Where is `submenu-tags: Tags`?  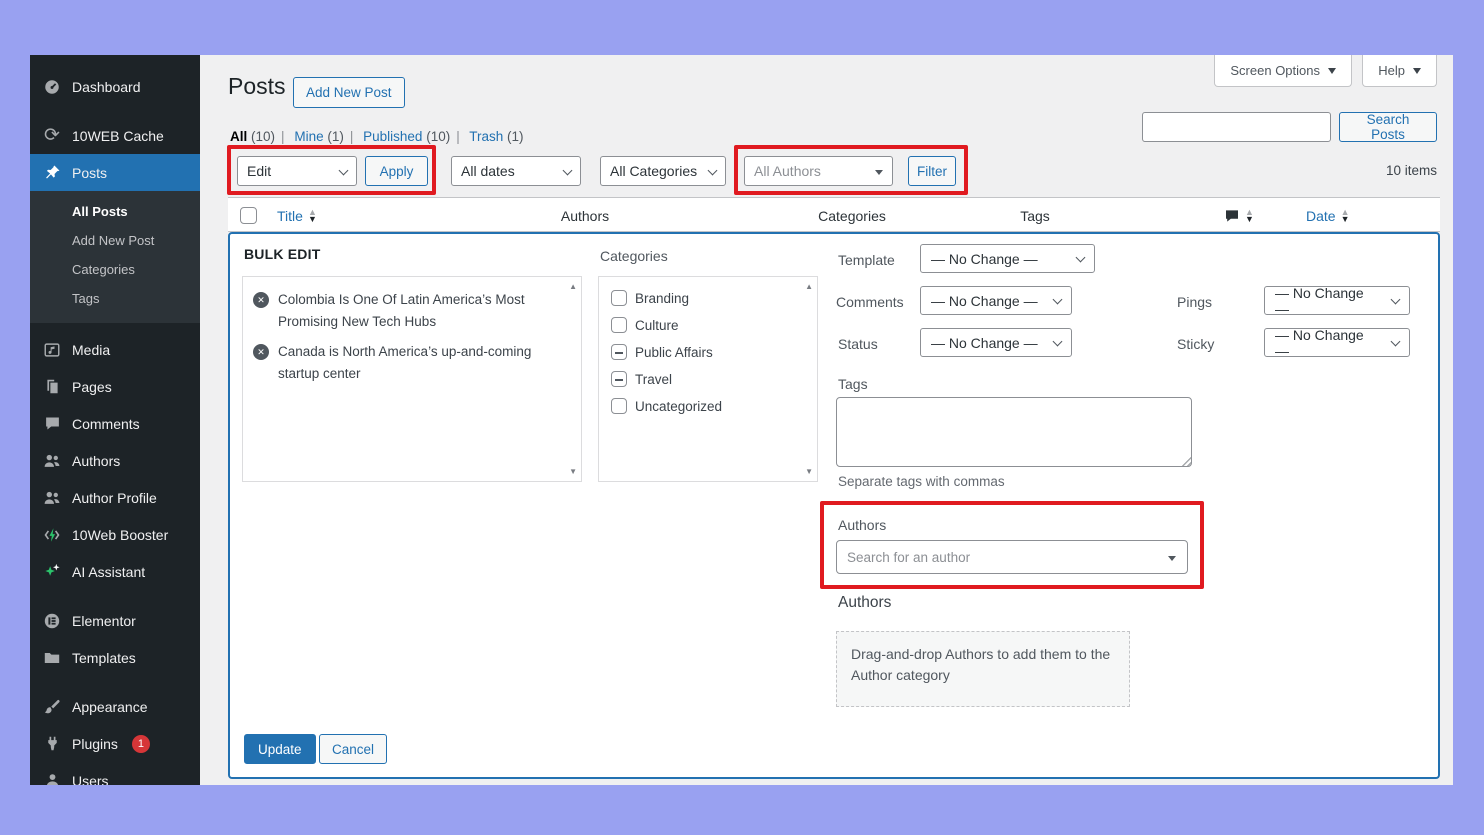
submenu-tags: Tags is located at coordinates (115, 298).